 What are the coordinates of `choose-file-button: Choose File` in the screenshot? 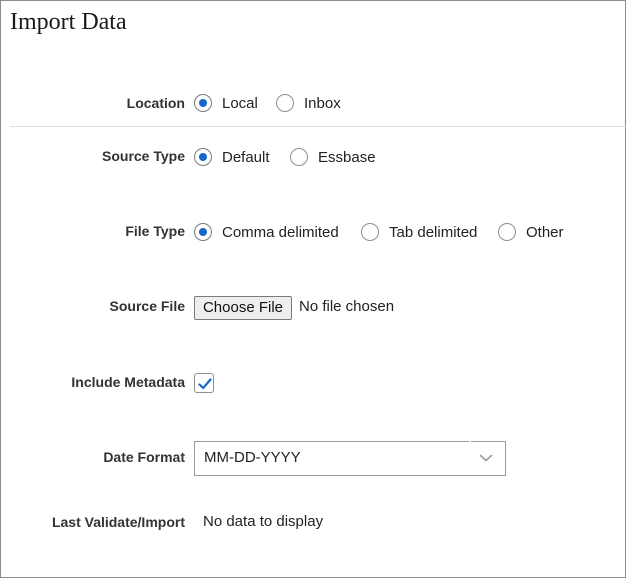 It's located at (243, 308).